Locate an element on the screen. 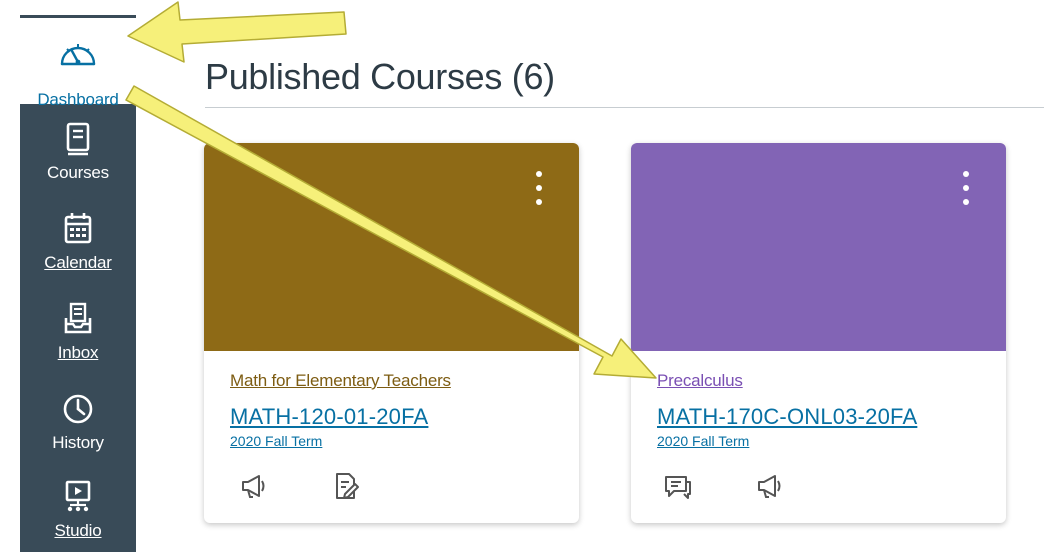  discussions-icon is located at coordinates (678, 486).